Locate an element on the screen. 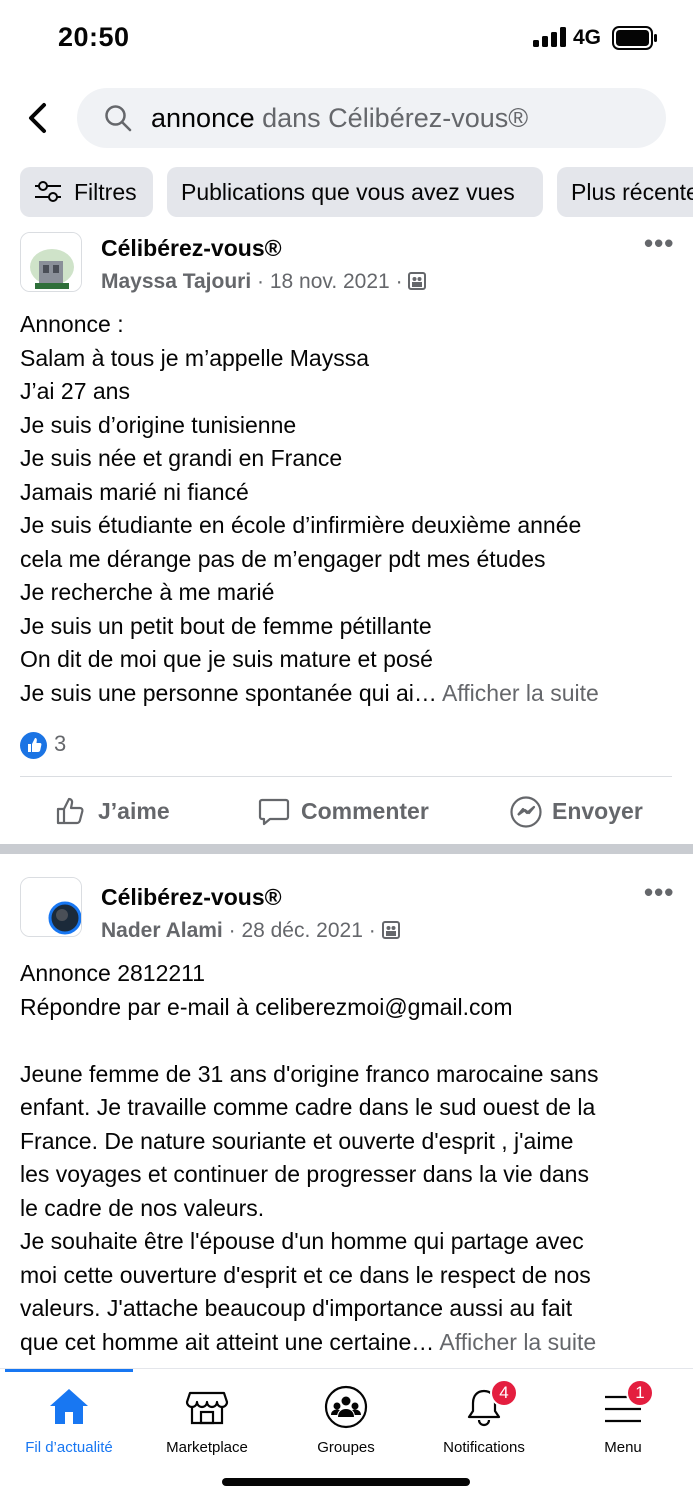 Image resolution: width=693 pixels, height=1500 pixels. recent-posts-chip: Plus récentes is located at coordinates (625, 192).